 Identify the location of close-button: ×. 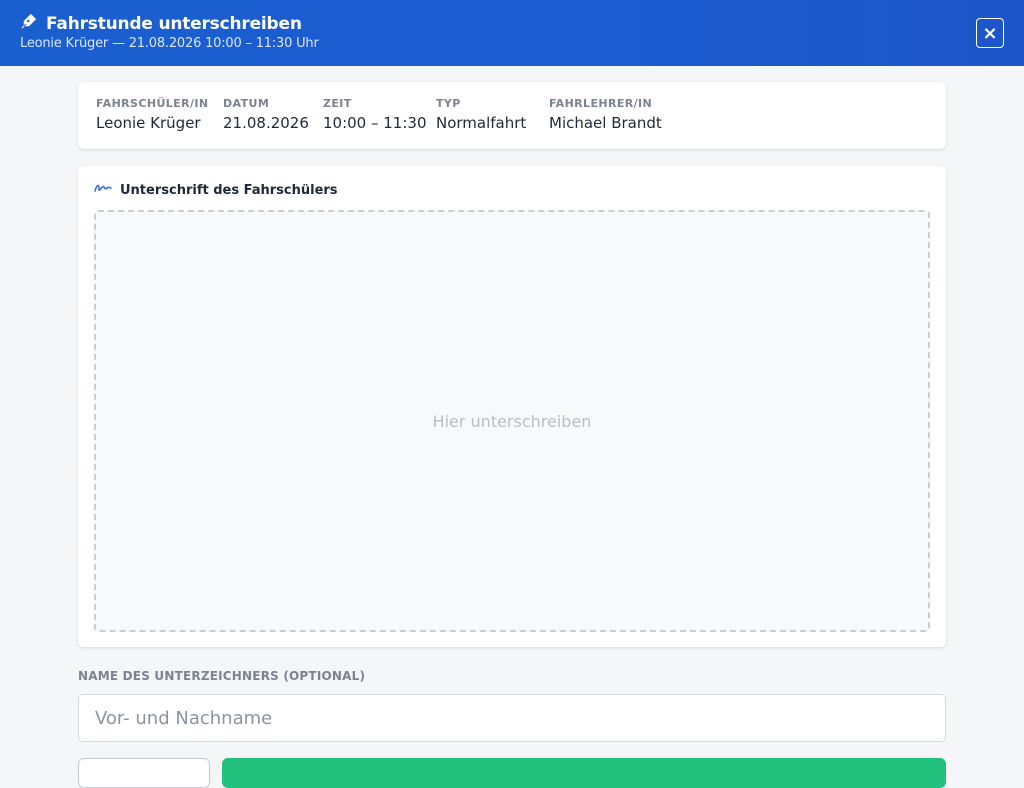
(990, 33).